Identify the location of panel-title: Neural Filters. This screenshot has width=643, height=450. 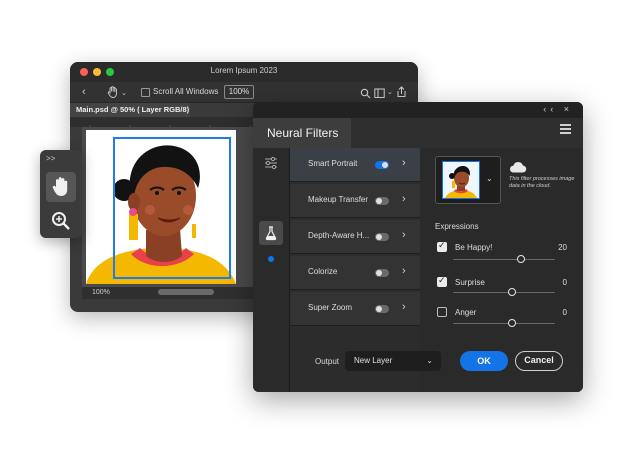
(302, 133).